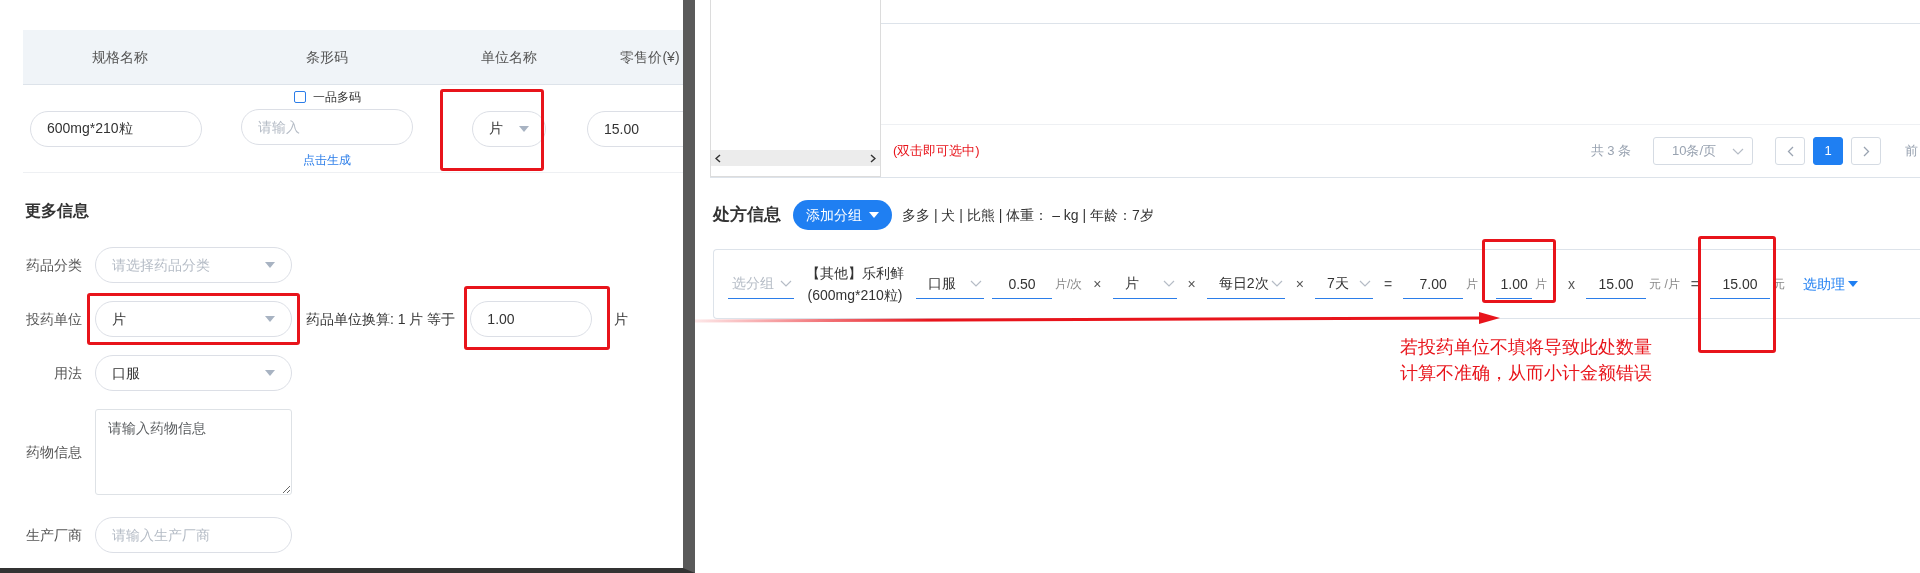  Describe the element at coordinates (120, 57) in the screenshot. I see `column-header: 规格名称` at that location.